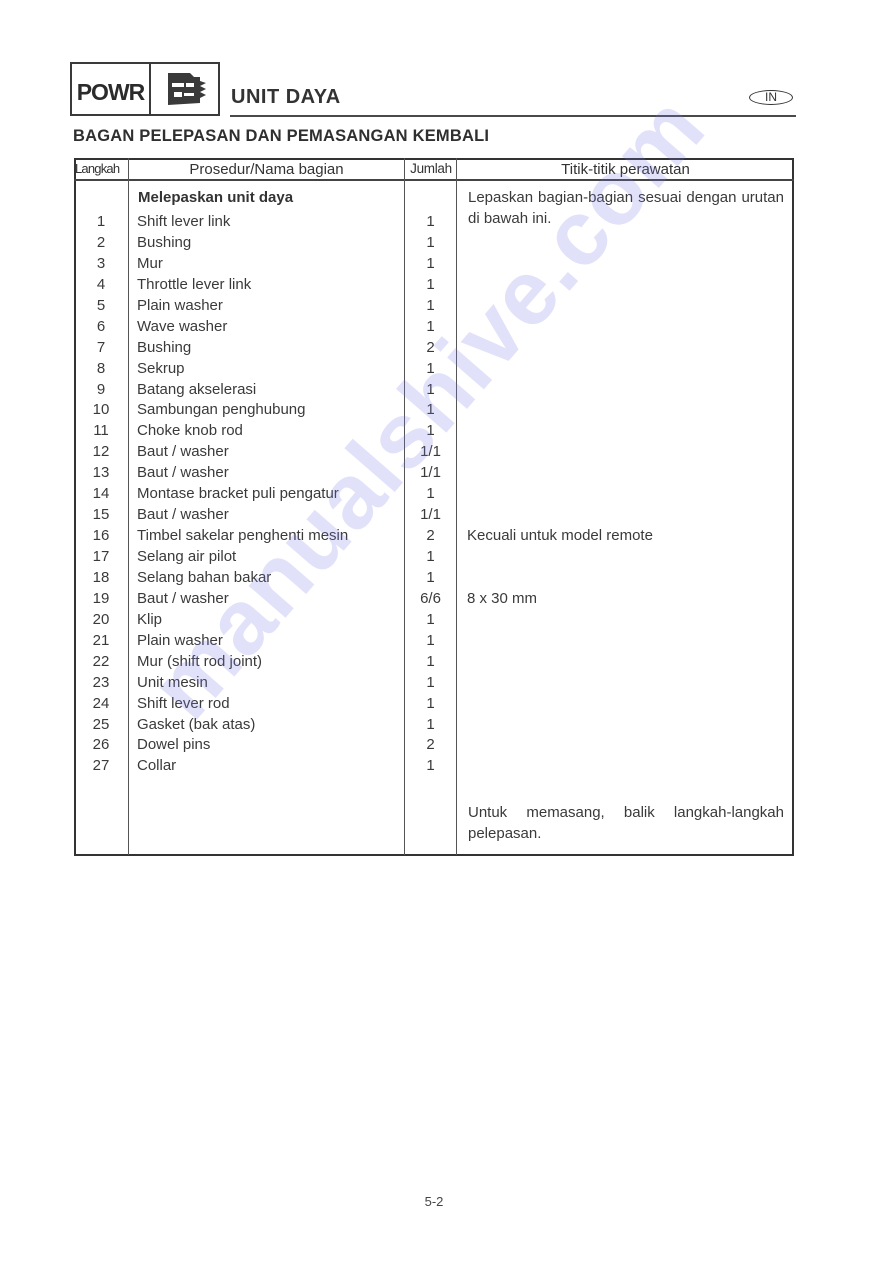 The height and width of the screenshot is (1263, 893). What do you see at coordinates (183, 452) in the screenshot?
I see `part-name: Baut / washer` at bounding box center [183, 452].